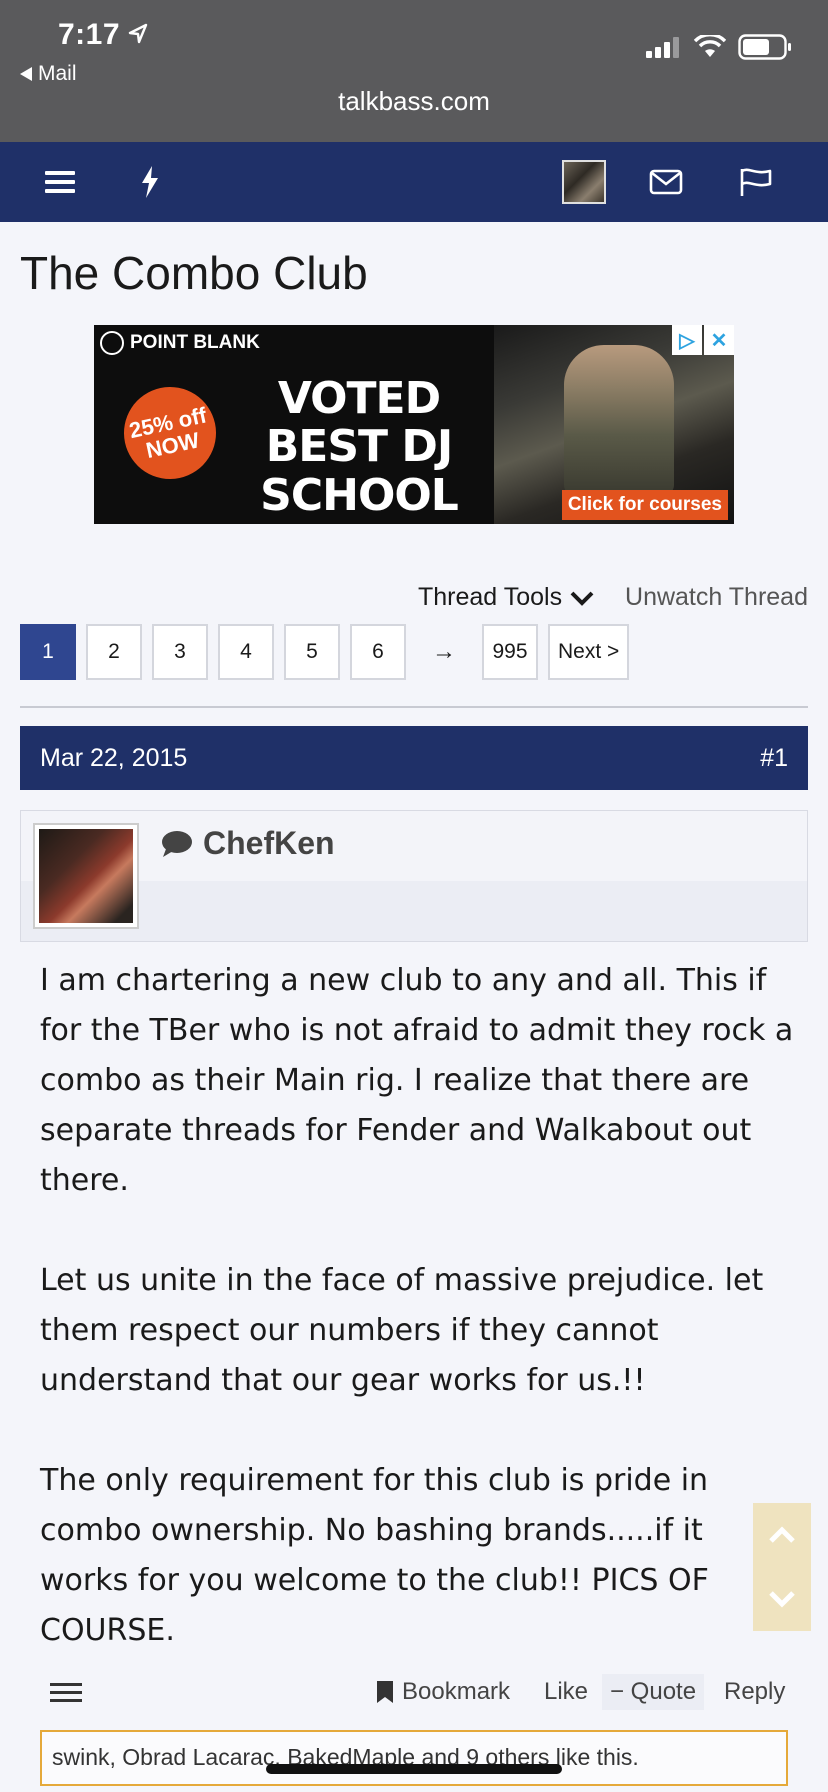  What do you see at coordinates (510, 652) in the screenshot?
I see `last-page-button: 995` at bounding box center [510, 652].